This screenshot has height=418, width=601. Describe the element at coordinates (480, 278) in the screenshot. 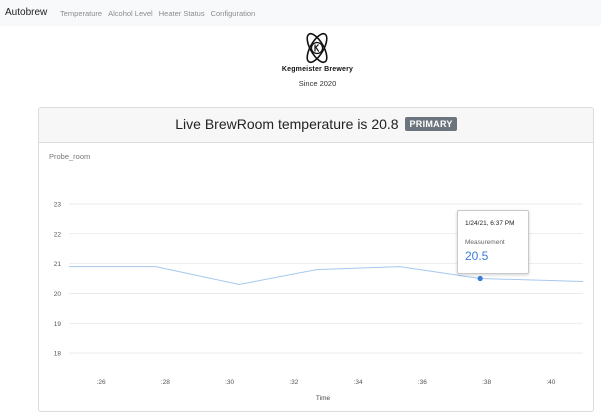

I see `highlighted-data-point` at that location.